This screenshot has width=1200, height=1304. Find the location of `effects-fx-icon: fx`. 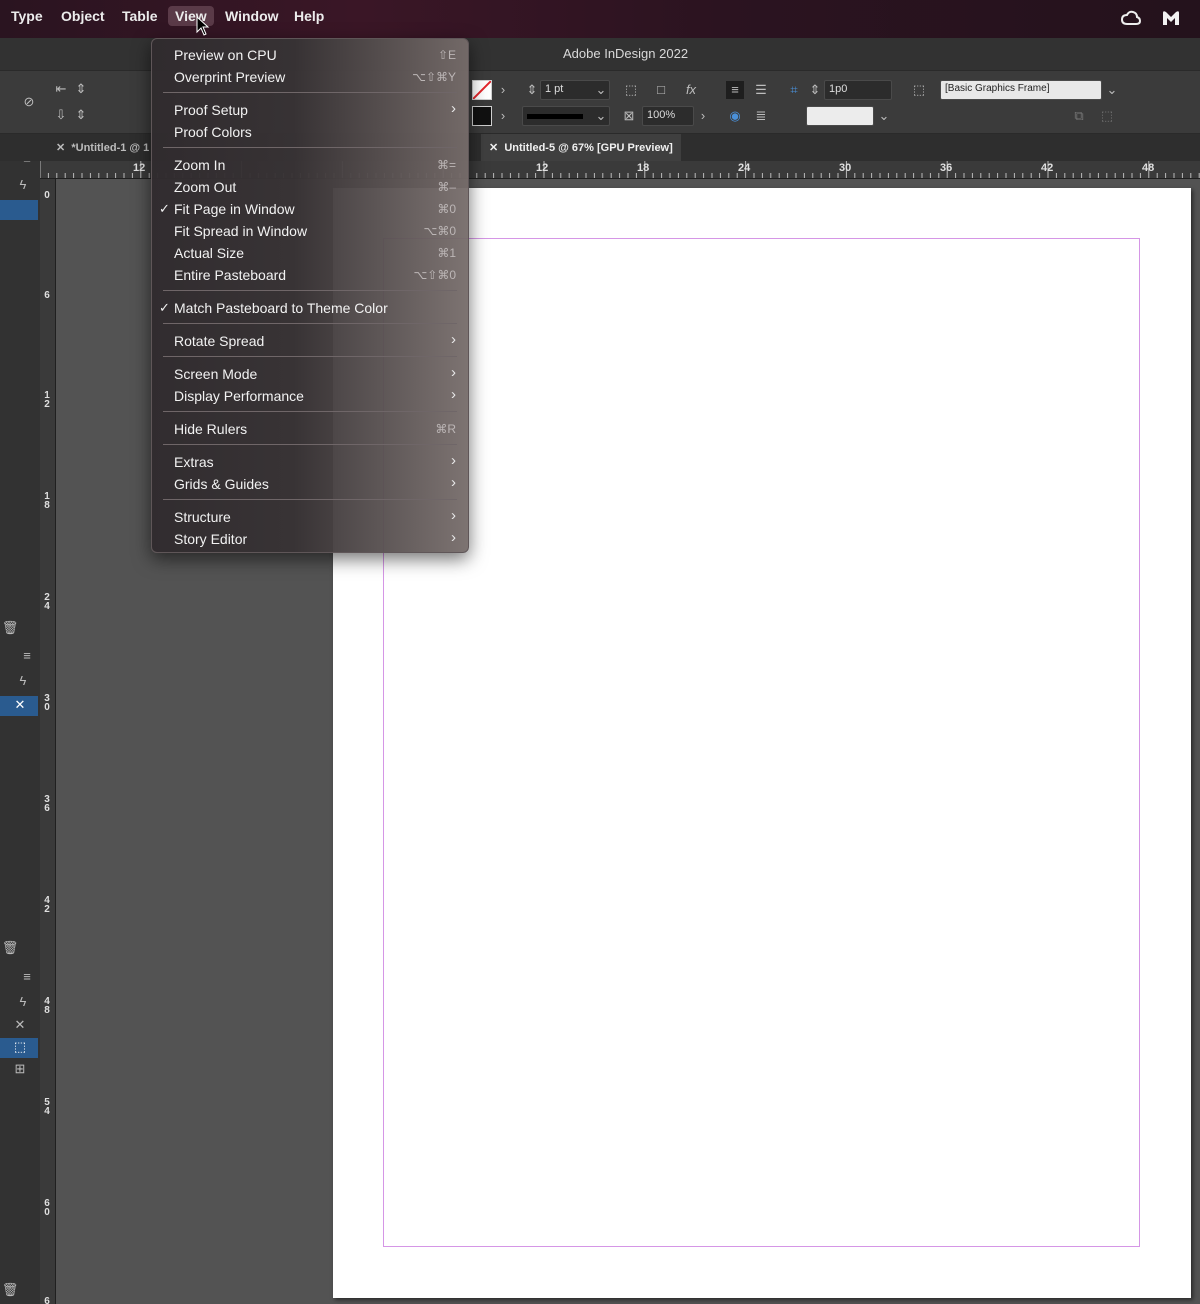

effects-fx-icon: fx is located at coordinates (691, 90).